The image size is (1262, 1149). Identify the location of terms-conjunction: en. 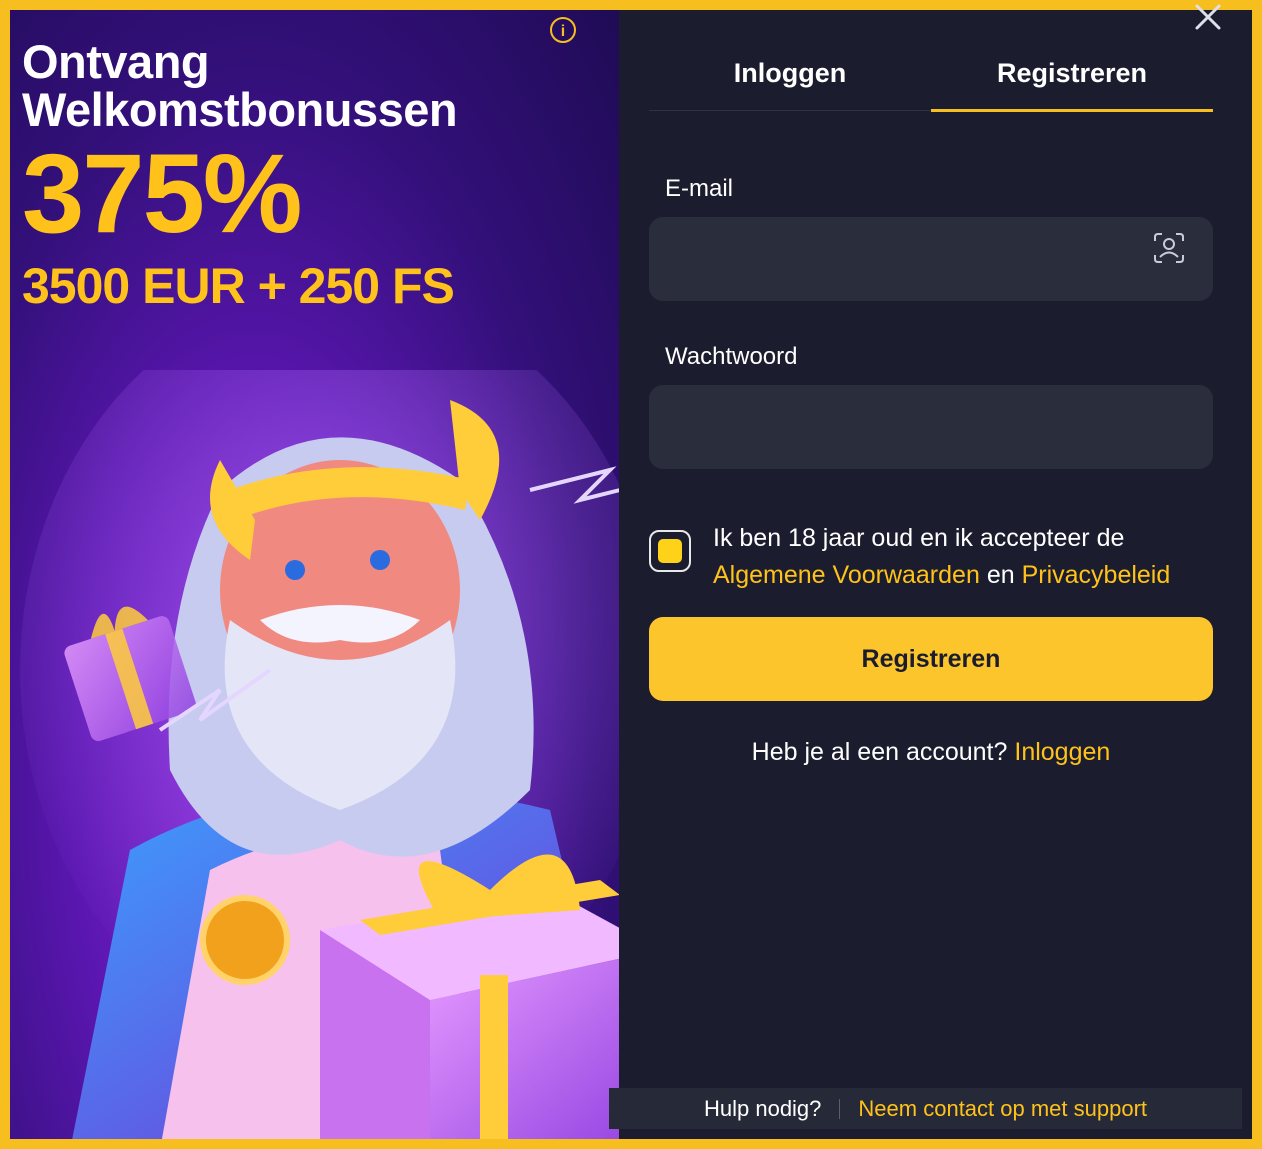
(1000, 575).